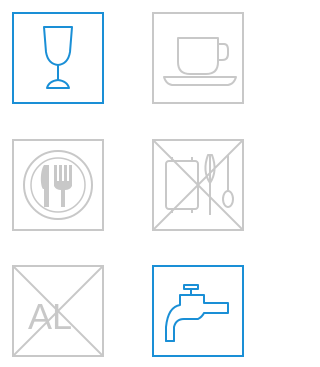  I want to click on tile-tap, so click(198, 311).